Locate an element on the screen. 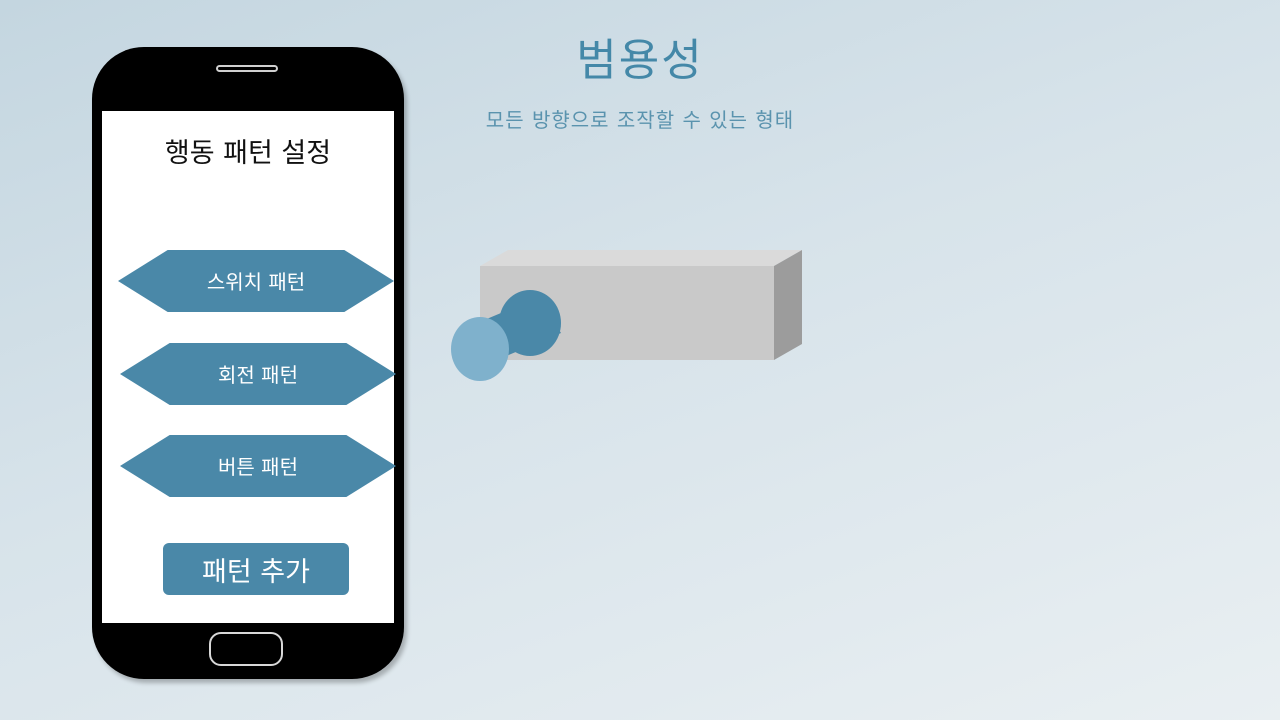 This screenshot has width=1280, height=720. home-button is located at coordinates (246, 649).